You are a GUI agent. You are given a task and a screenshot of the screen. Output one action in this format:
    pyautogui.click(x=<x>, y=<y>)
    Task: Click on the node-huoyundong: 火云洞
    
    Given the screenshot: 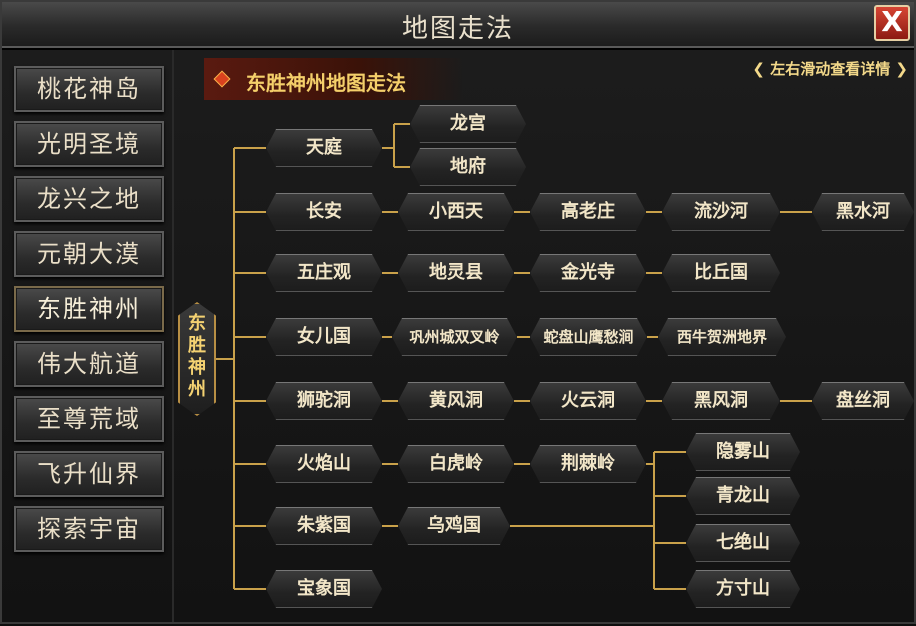 What is the action you would take?
    pyautogui.click(x=588, y=401)
    